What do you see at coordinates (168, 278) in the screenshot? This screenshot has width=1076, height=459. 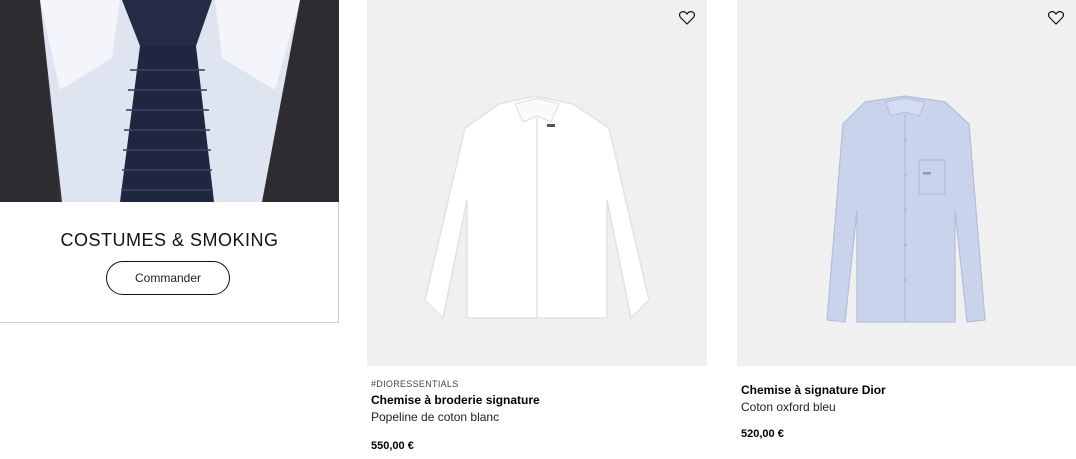 I see `order-button: Commander` at bounding box center [168, 278].